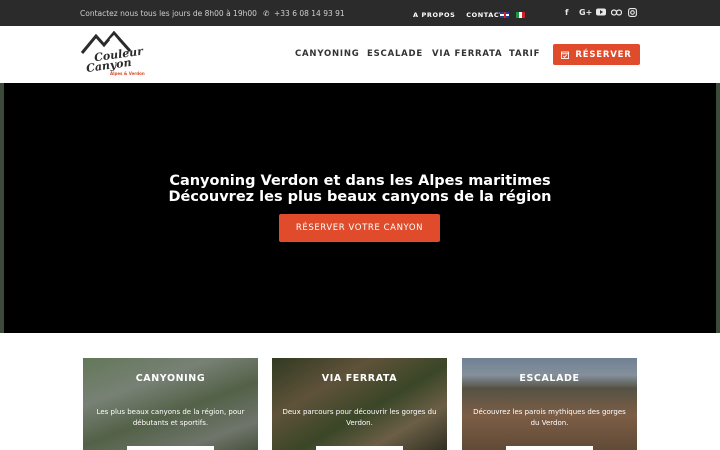  Describe the element at coordinates (601, 13) in the screenshot. I see `youtube-icon` at that location.